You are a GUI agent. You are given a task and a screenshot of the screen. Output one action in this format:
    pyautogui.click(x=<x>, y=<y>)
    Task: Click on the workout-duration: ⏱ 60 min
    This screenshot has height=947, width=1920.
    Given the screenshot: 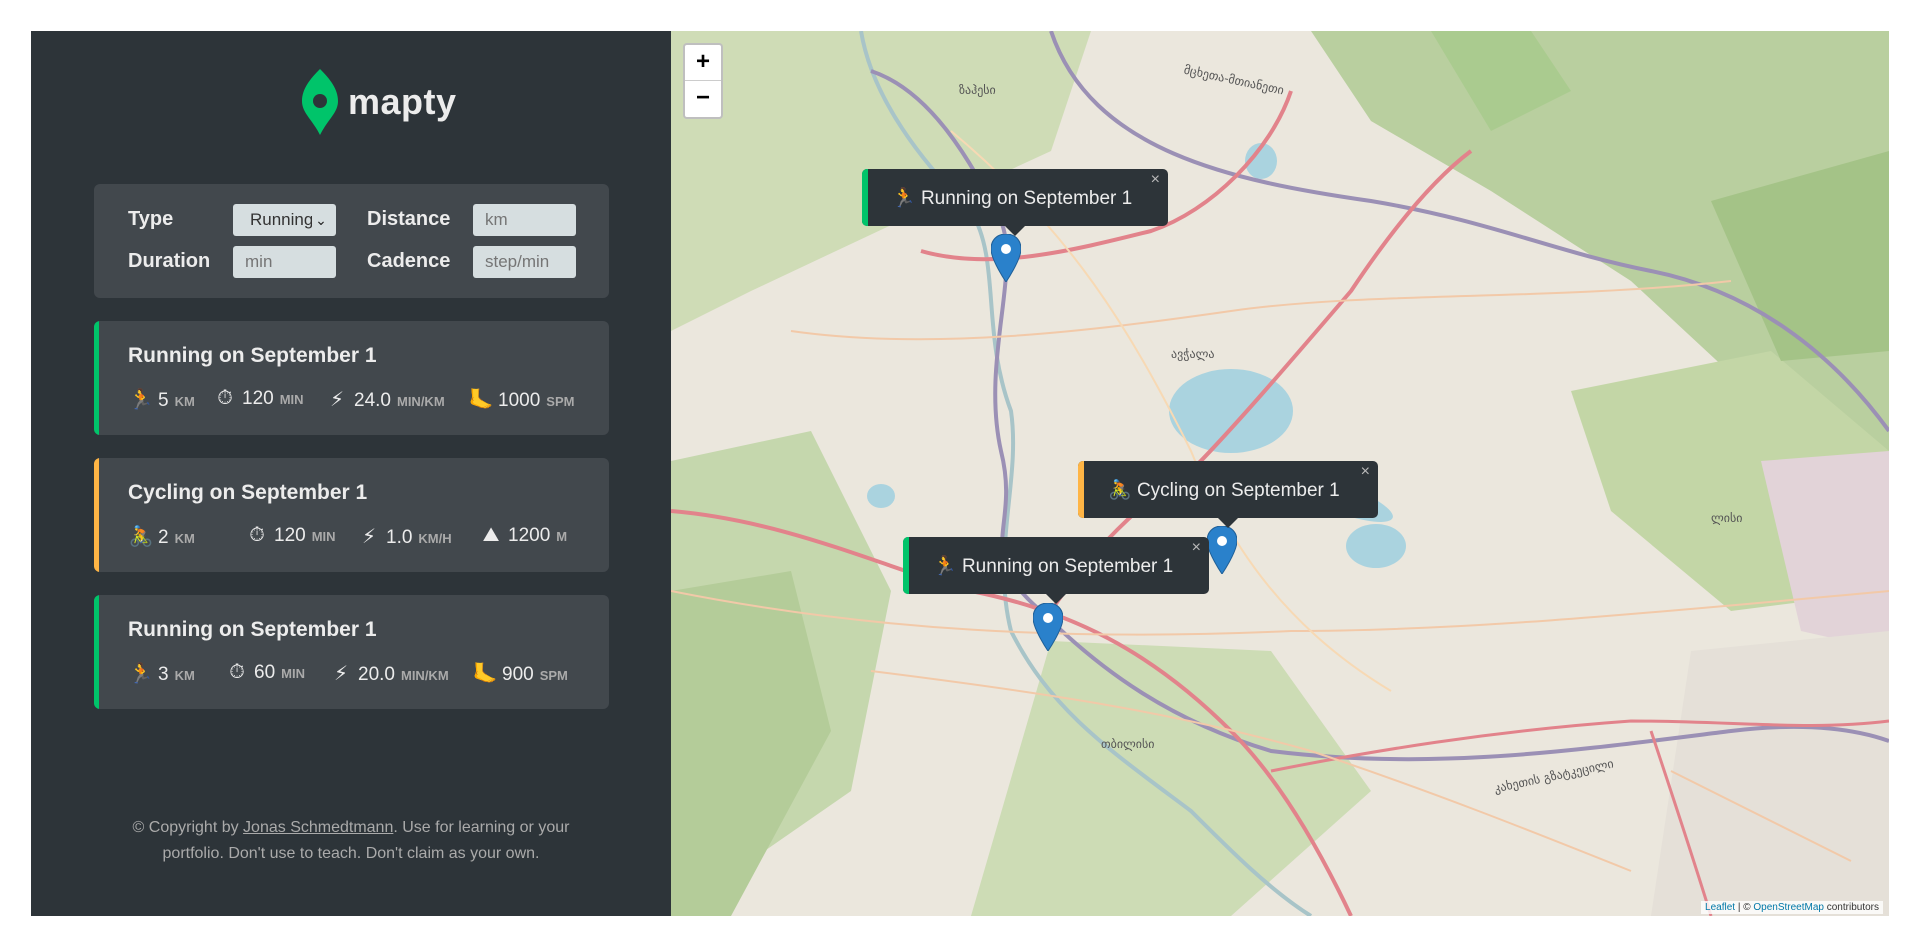 What is the action you would take?
    pyautogui.click(x=264, y=672)
    